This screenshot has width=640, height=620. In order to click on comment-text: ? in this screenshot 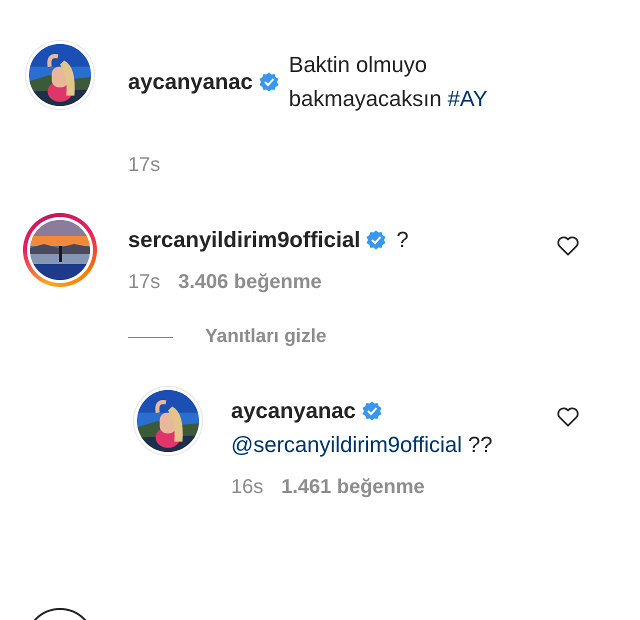, I will do `click(403, 240)`.